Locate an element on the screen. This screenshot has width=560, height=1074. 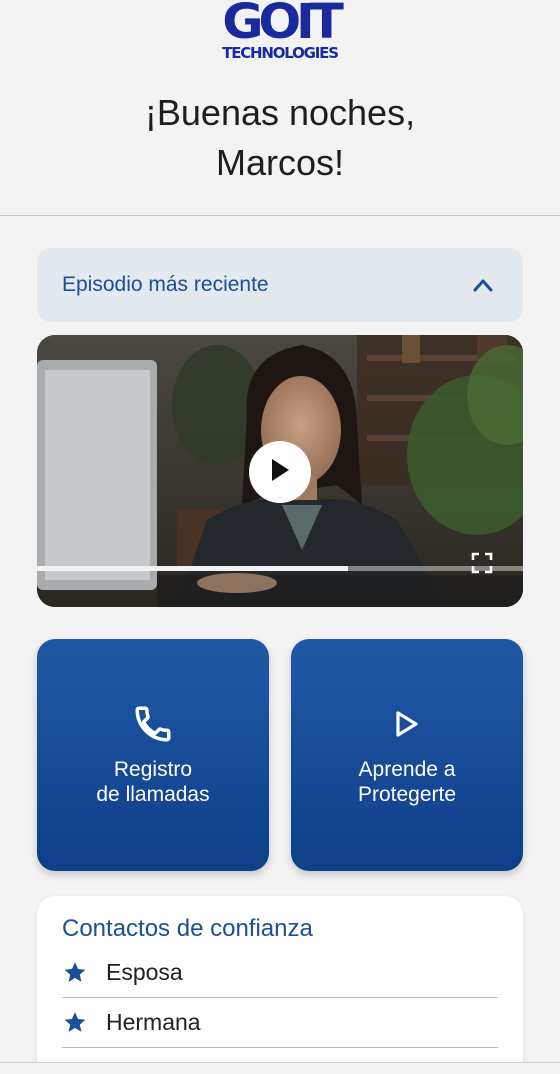
call-log-label-line-1: Registro is located at coordinates (153, 769).